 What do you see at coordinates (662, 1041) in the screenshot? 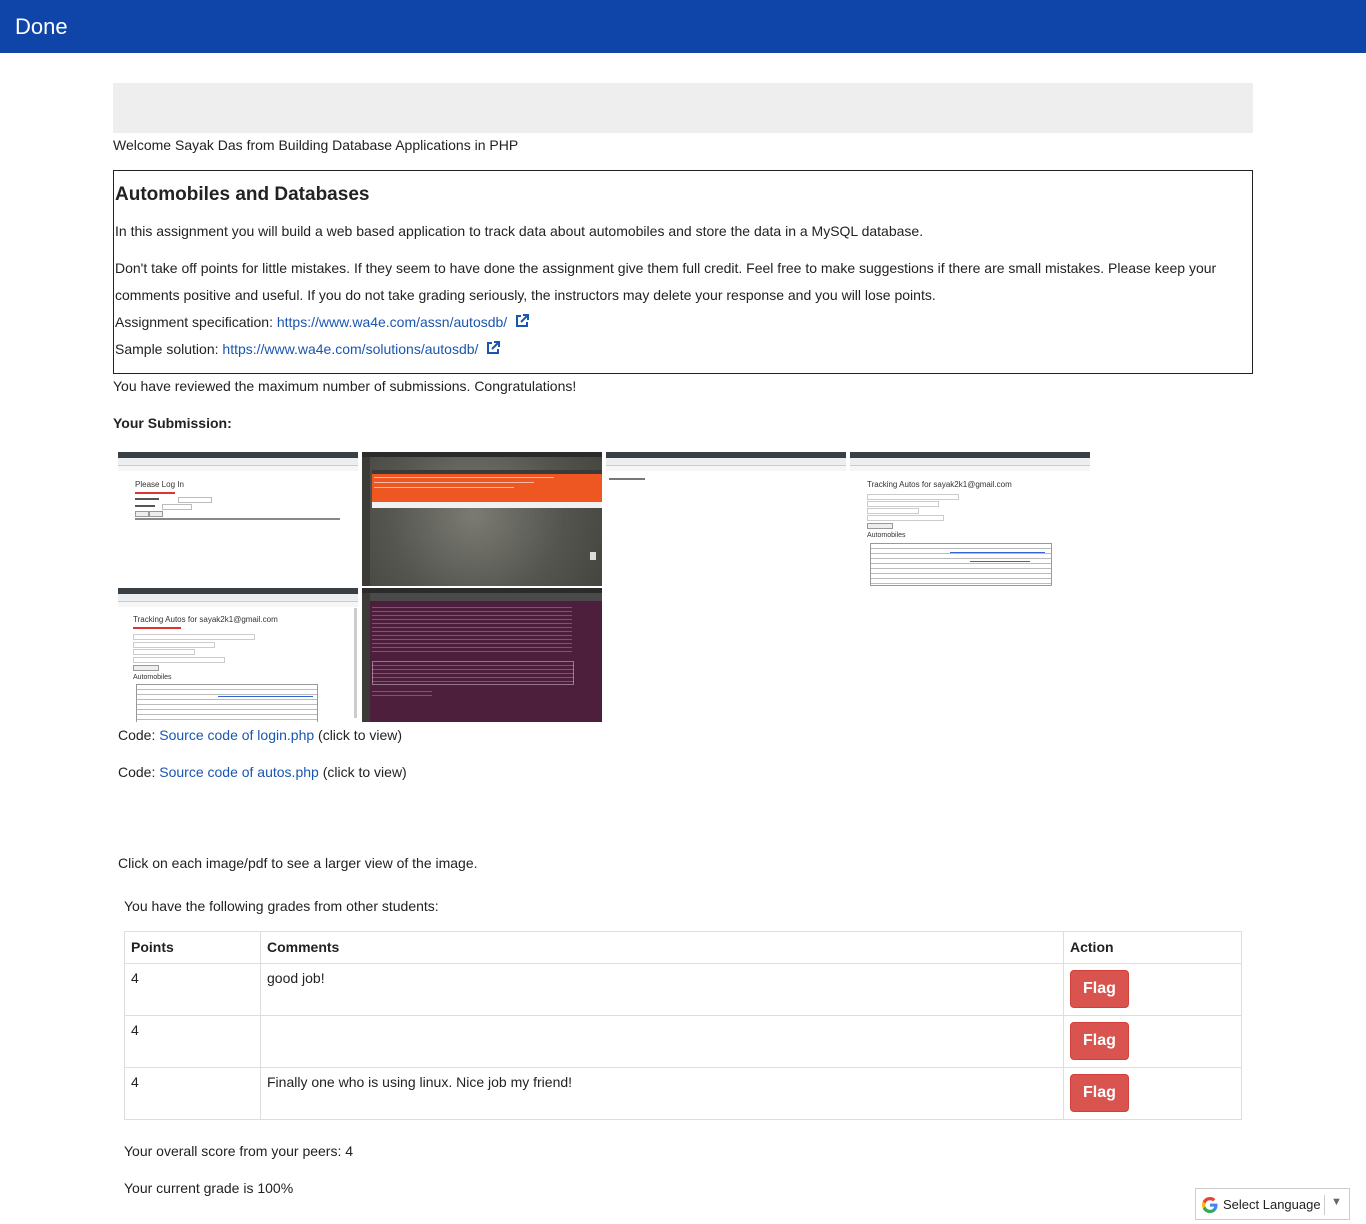
I see `grade-comment` at bounding box center [662, 1041].